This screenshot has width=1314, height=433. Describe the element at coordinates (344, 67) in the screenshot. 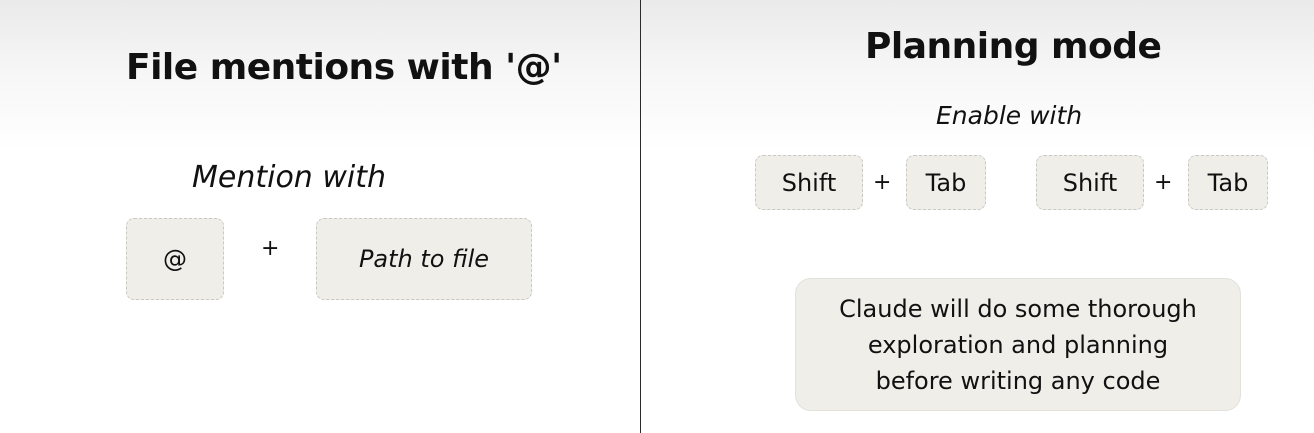

I see `file-mentions-title: File mentions with '@'` at that location.